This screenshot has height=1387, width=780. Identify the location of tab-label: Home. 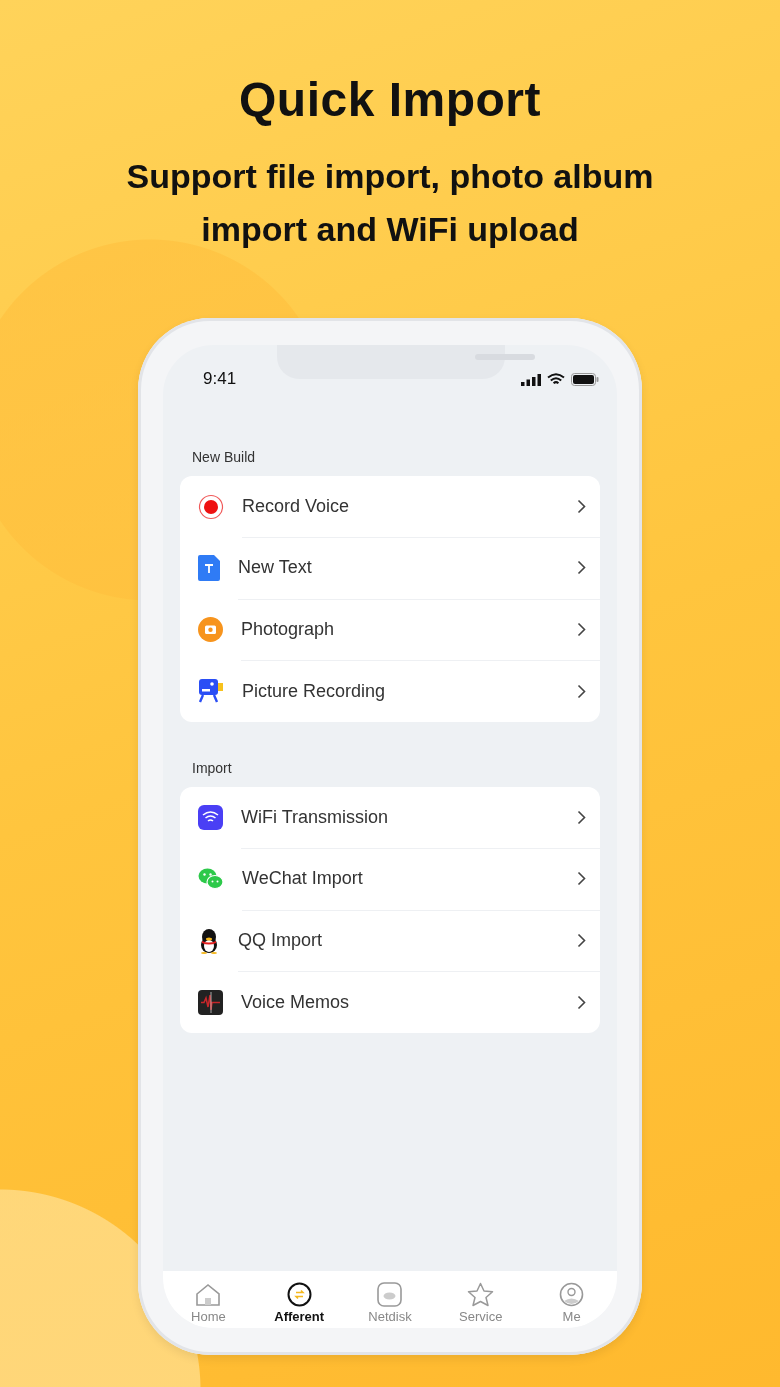
(208, 1316).